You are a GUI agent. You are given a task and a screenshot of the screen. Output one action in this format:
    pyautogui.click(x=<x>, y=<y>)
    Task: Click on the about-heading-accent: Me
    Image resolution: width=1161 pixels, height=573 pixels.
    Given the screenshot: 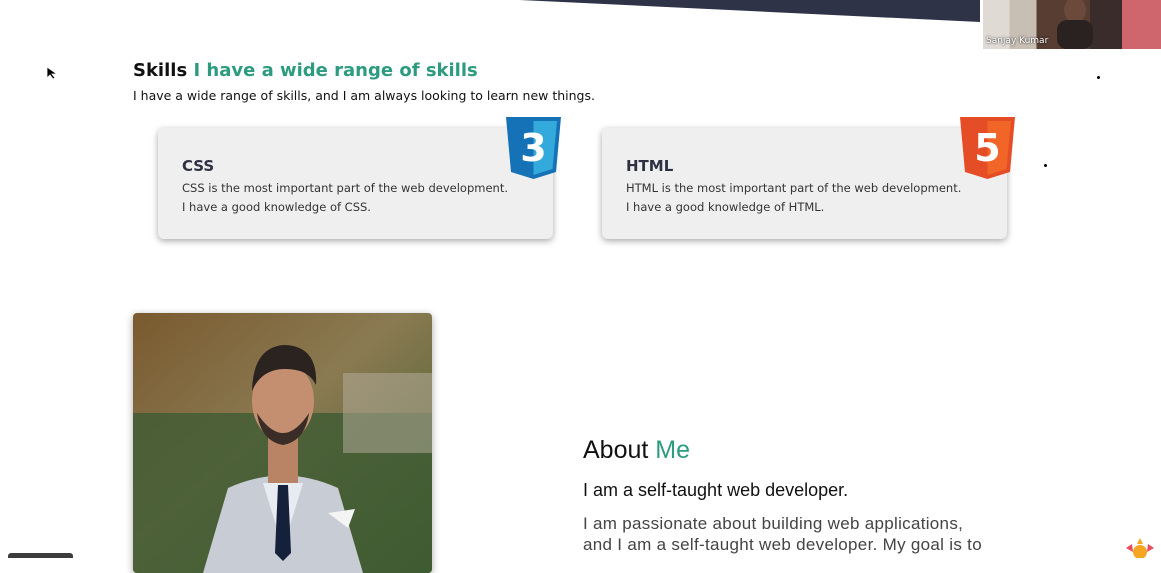 What is the action you would take?
    pyautogui.click(x=673, y=450)
    